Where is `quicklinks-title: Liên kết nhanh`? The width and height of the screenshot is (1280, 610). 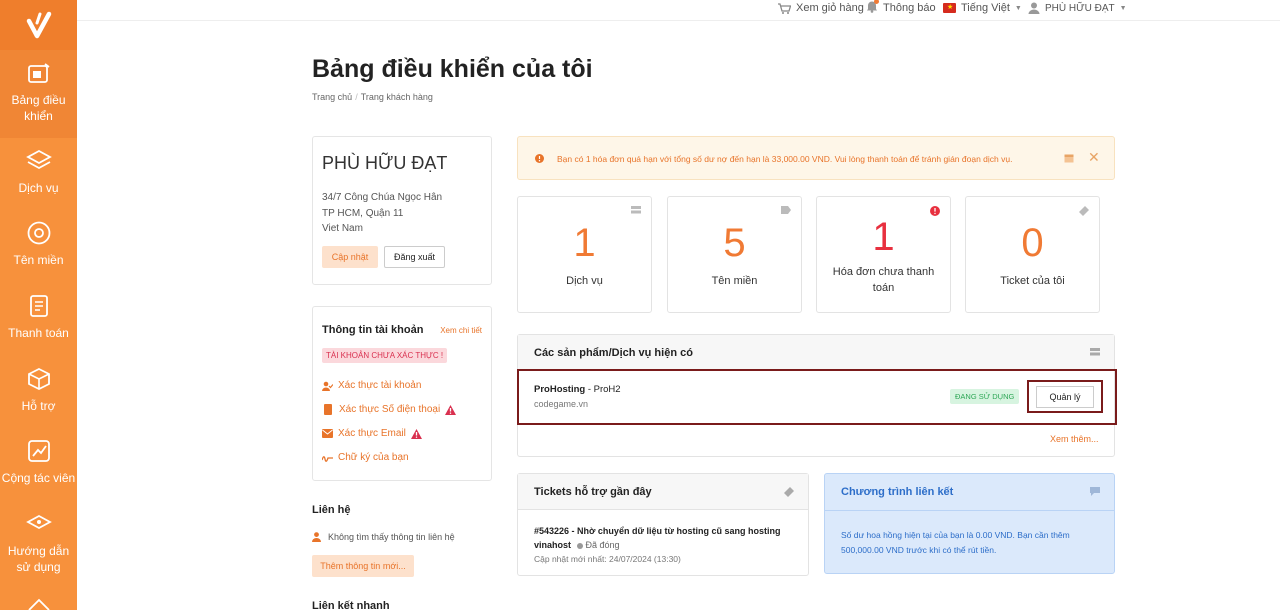
quicklinks-title: Liên kết nhanh is located at coordinates (351, 605).